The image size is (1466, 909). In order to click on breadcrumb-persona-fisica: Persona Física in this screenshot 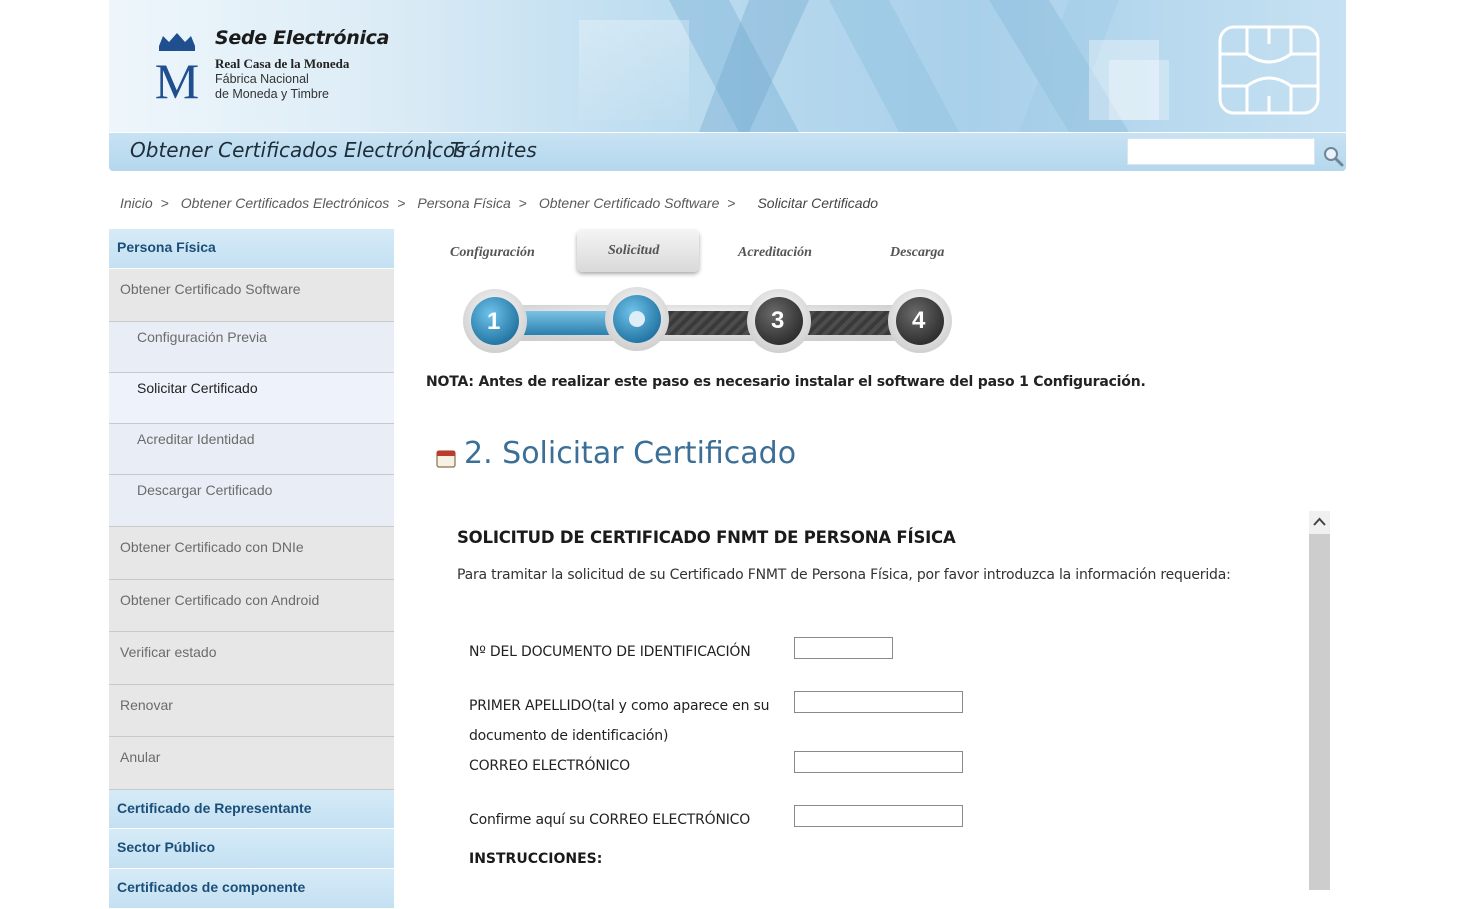, I will do `click(463, 203)`.